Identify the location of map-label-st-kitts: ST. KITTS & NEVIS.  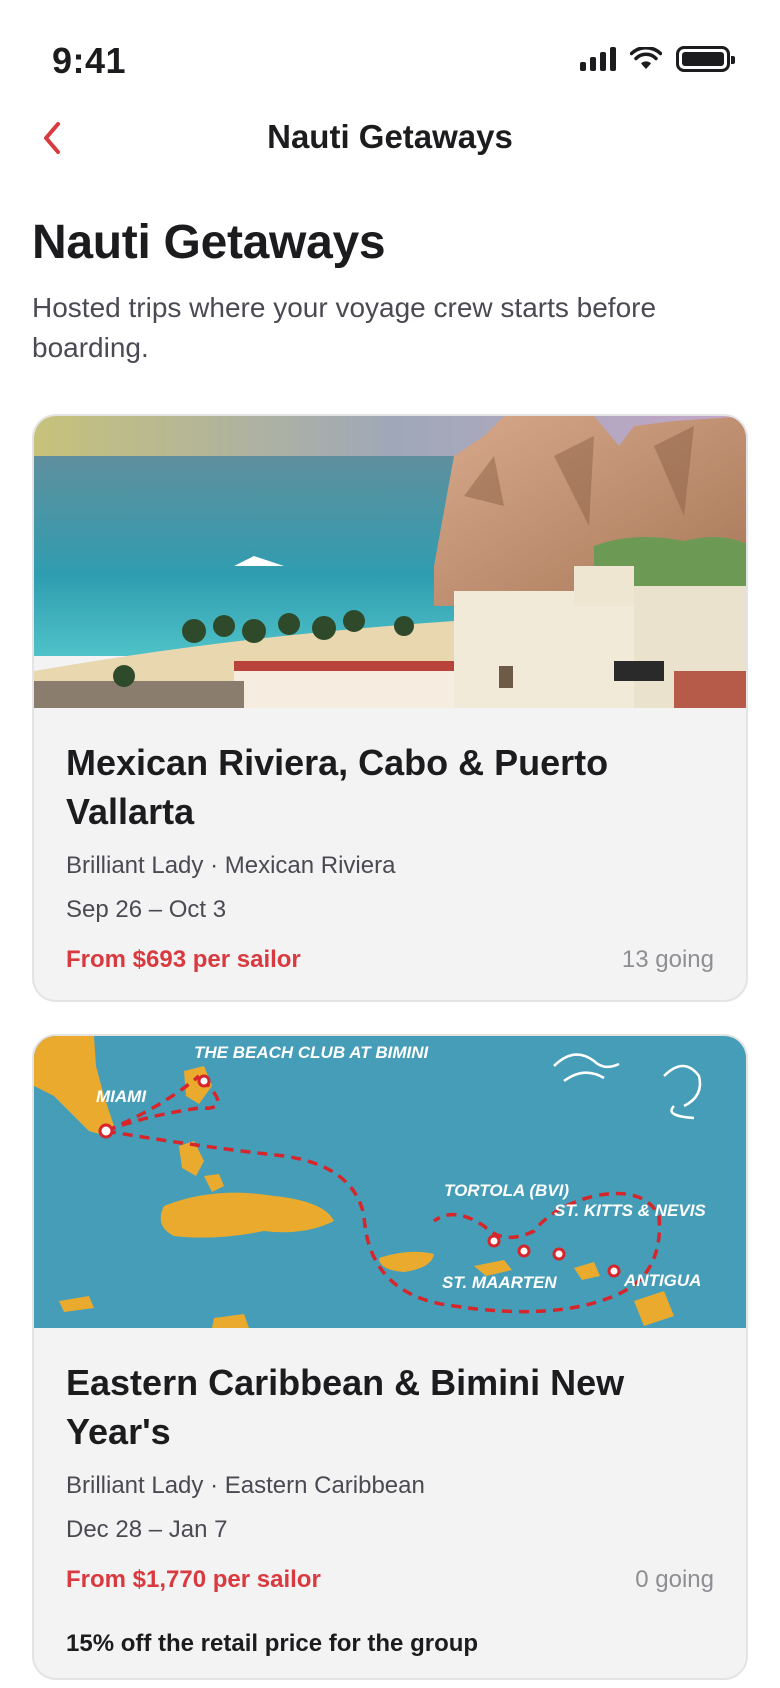
(630, 1210).